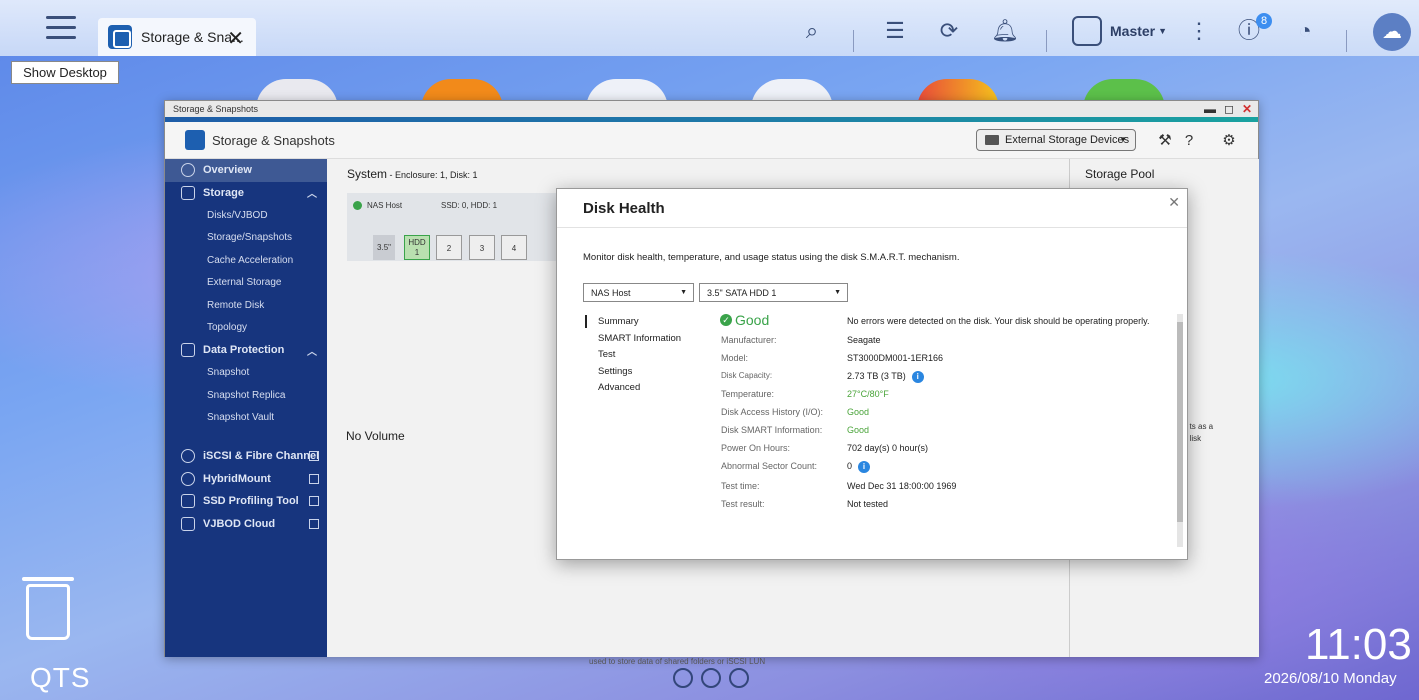 The height and width of the screenshot is (700, 1419). I want to click on sidebar-item-iscsi: iSCSI & Fibre Channel, so click(246, 456).